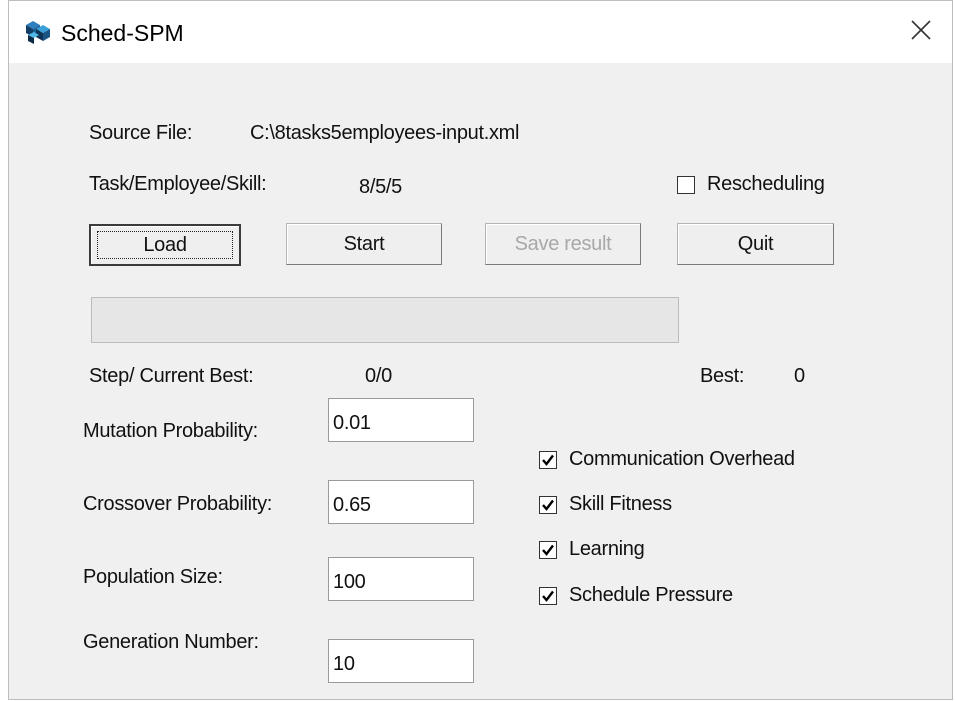  I want to click on focus-rect, so click(165, 245).